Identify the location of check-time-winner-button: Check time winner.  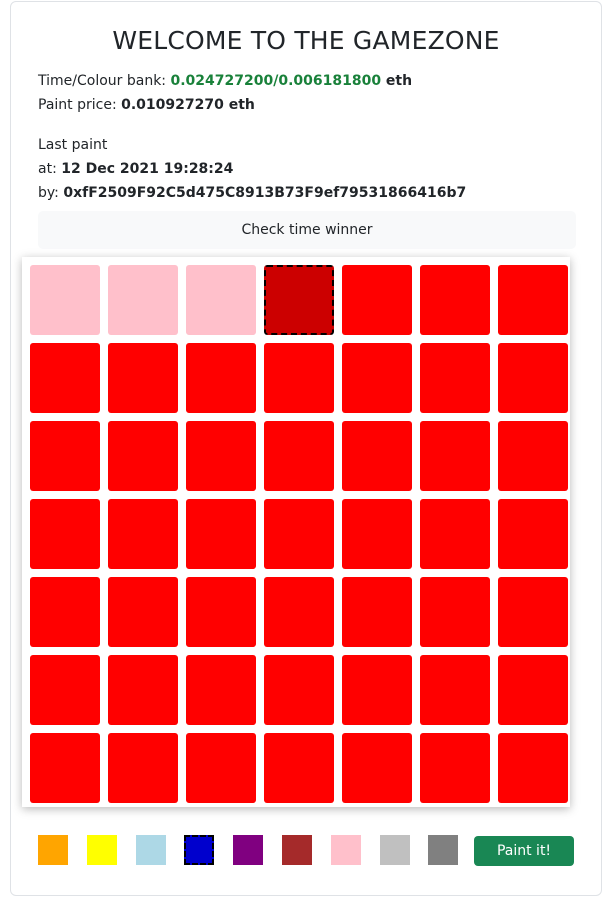
(307, 230).